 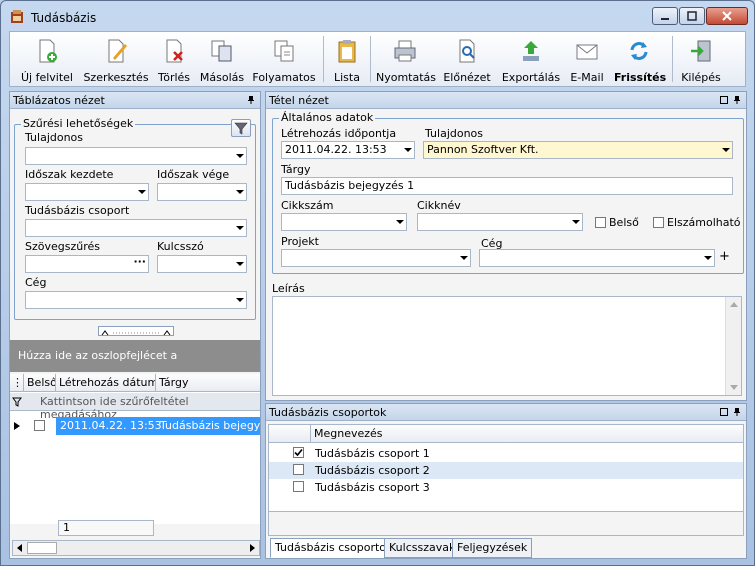 What do you see at coordinates (202, 192) in the screenshot?
I see `period-end-select` at bounding box center [202, 192].